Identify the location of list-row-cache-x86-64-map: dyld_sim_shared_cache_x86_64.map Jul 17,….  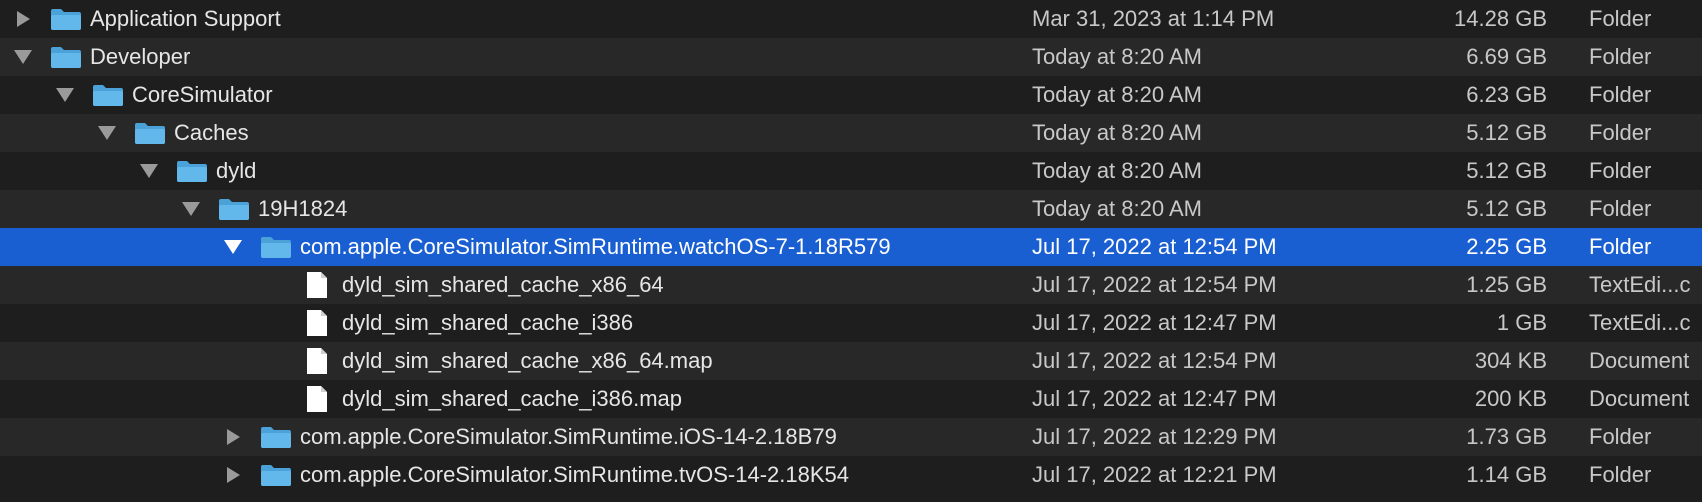
(851, 361).